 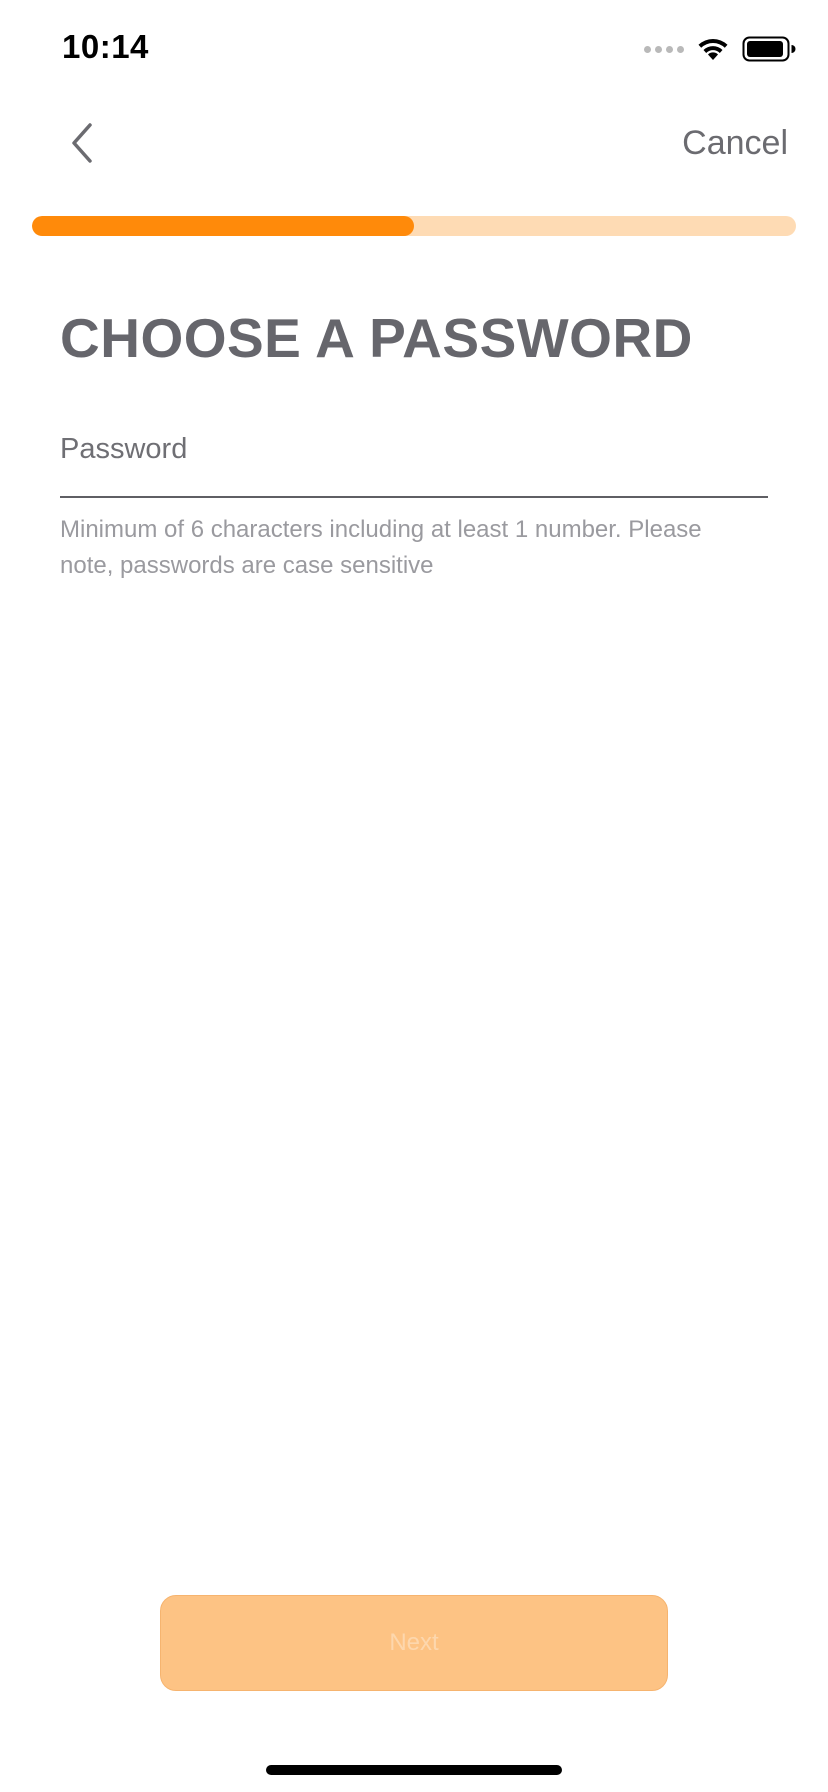 I want to click on progress-bar, so click(x=414, y=226).